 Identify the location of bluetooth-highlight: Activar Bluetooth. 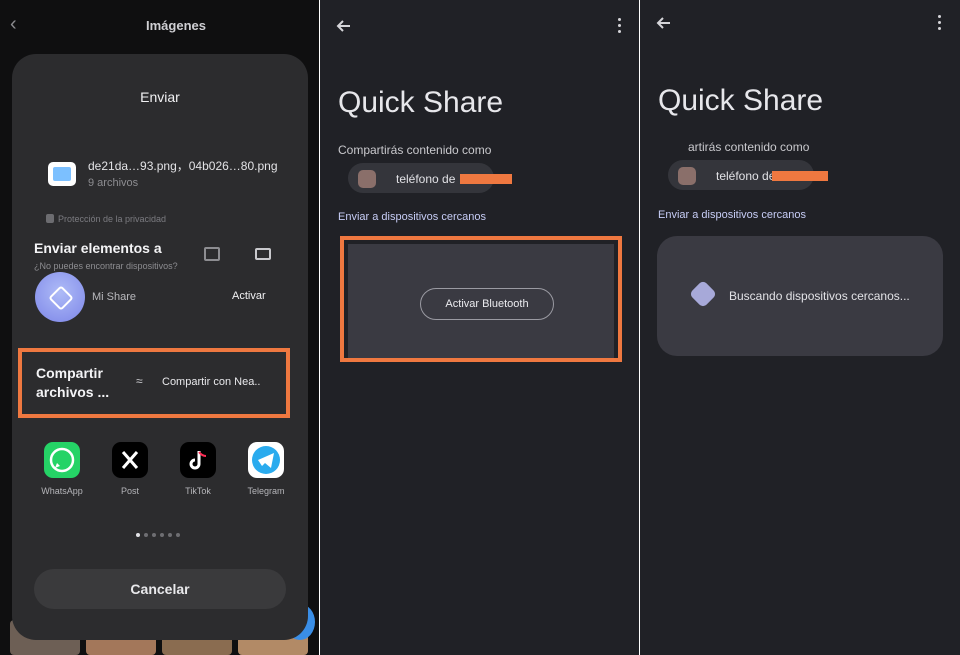
(481, 299).